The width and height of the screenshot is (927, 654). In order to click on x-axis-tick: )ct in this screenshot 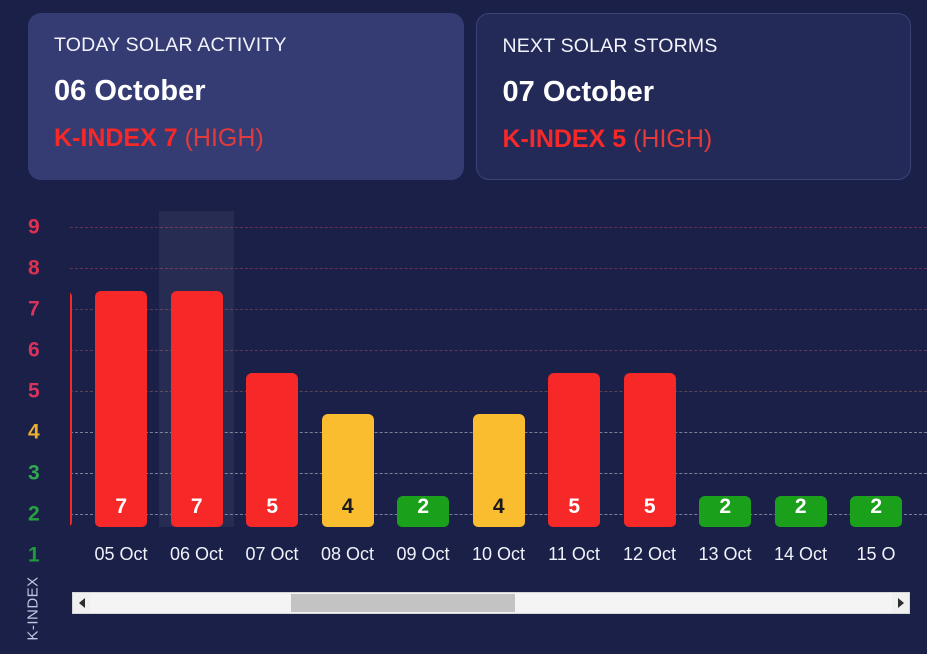, I will do `click(76, 554)`.